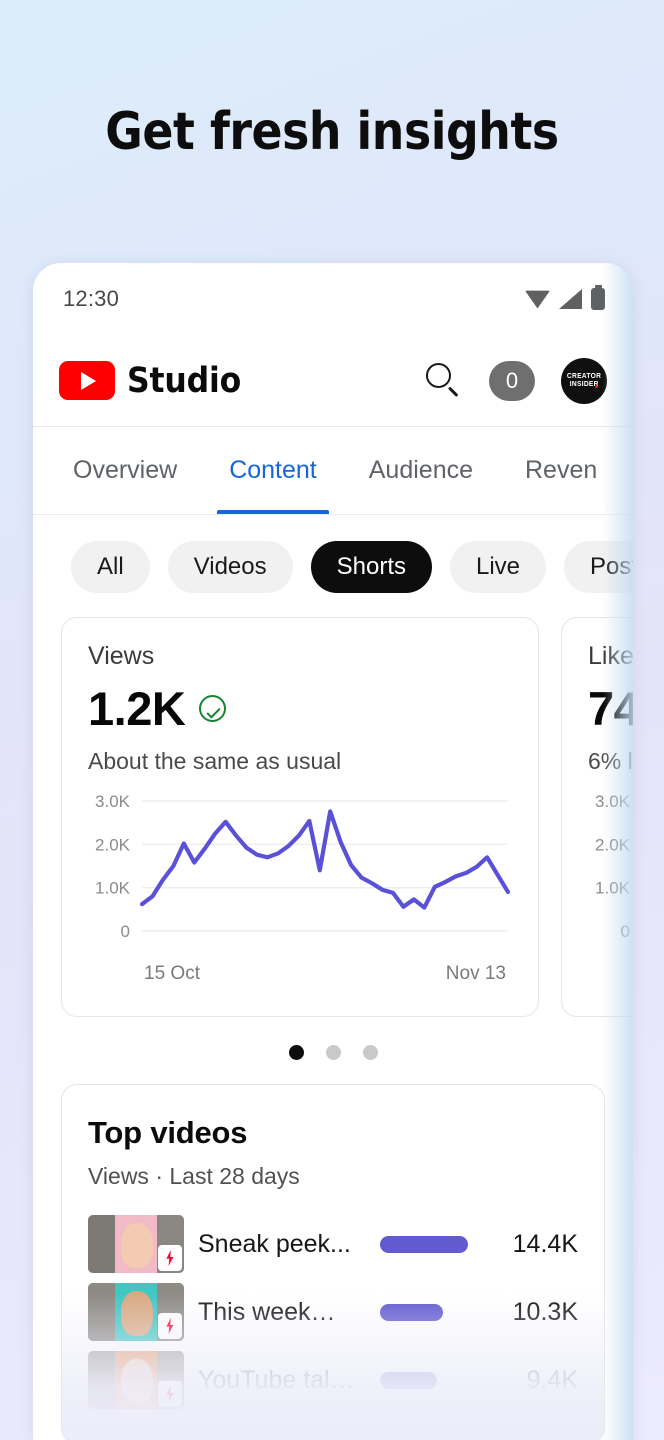  Describe the element at coordinates (545, 1311) in the screenshot. I see `video-views: 10.3K` at that location.